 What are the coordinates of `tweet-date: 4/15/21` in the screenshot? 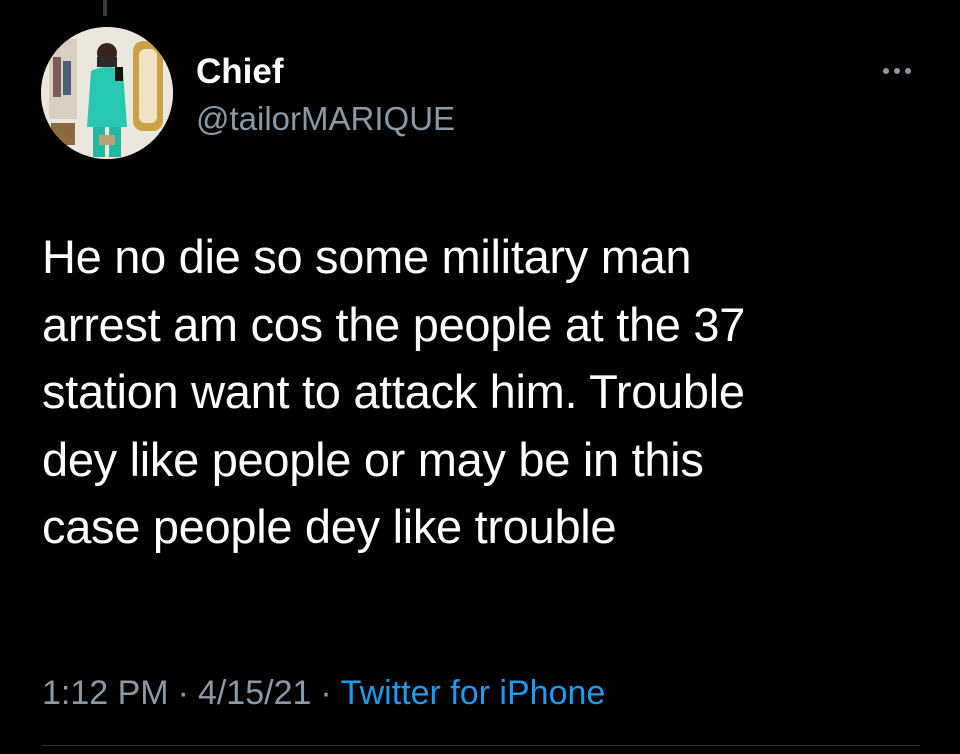 It's located at (254, 693).